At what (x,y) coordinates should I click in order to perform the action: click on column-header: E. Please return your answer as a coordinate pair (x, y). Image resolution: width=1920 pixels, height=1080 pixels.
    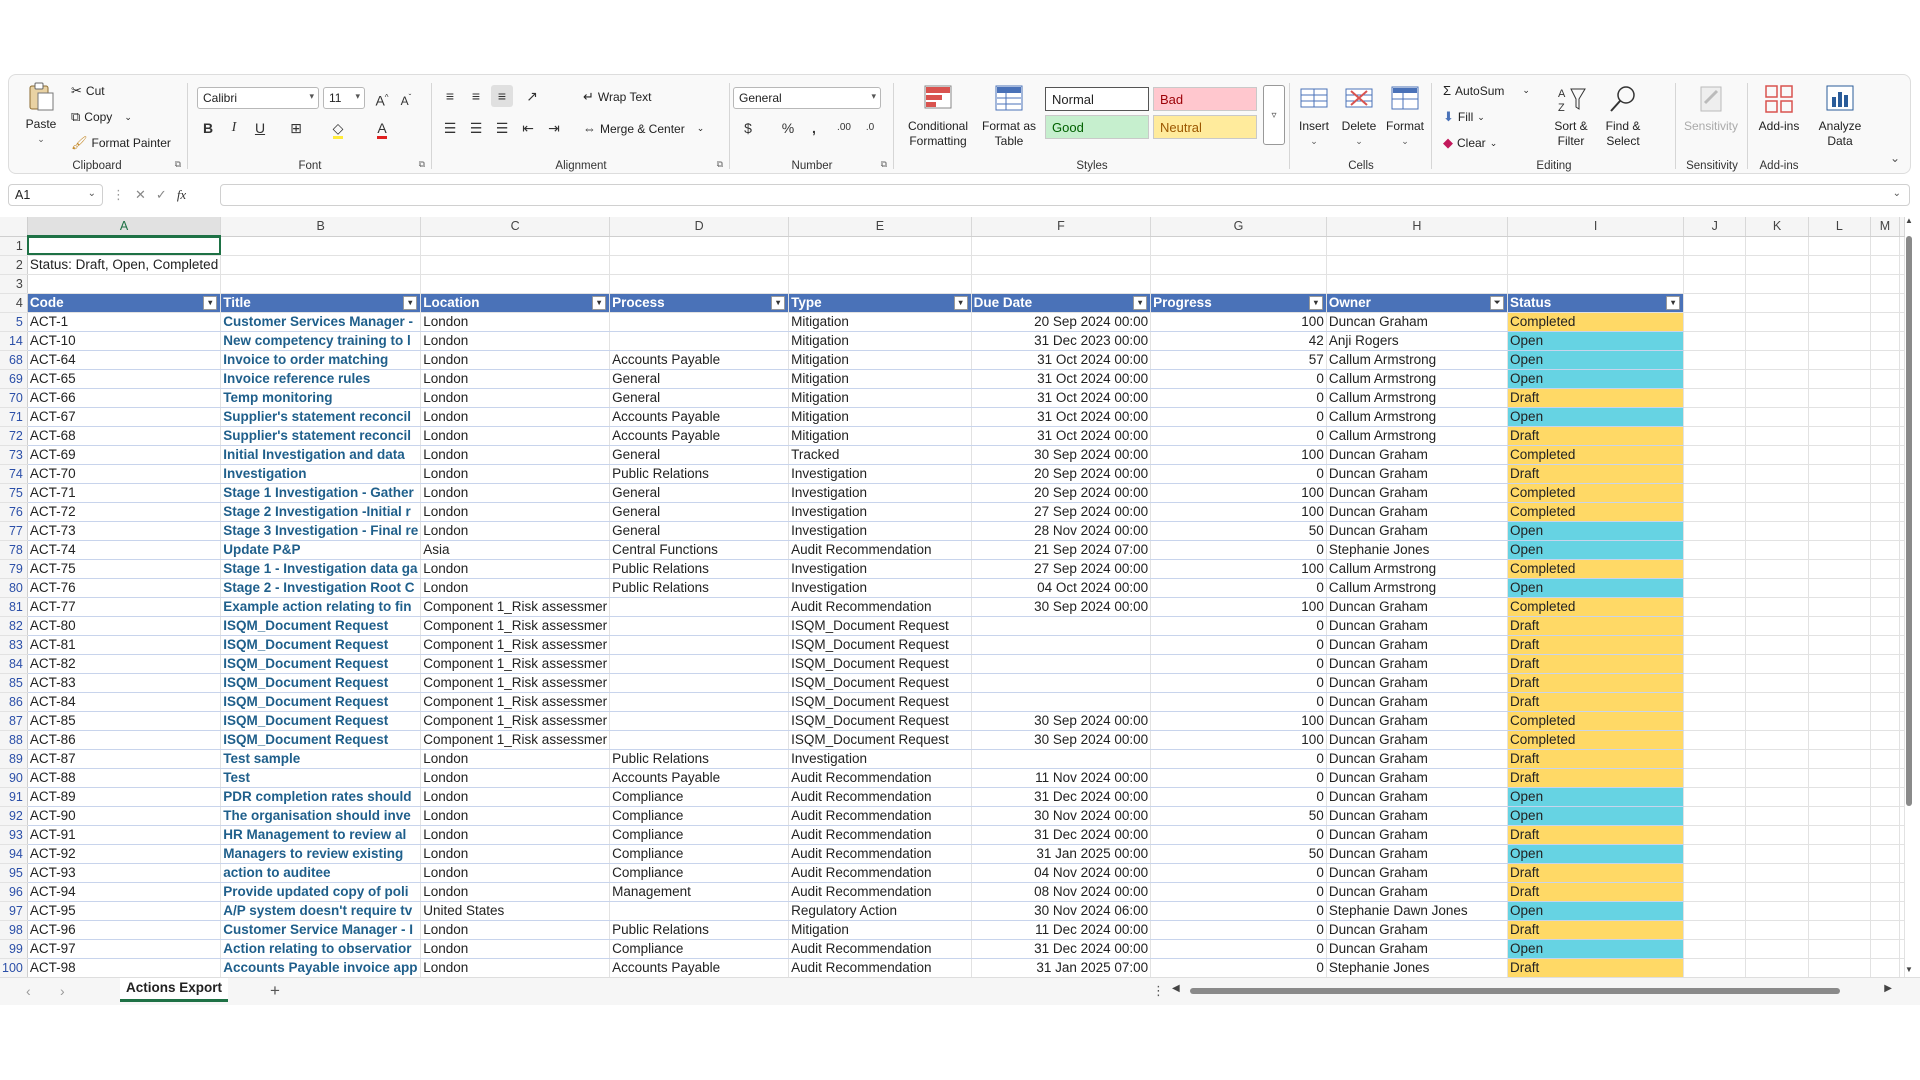
    Looking at the image, I should click on (880, 227).